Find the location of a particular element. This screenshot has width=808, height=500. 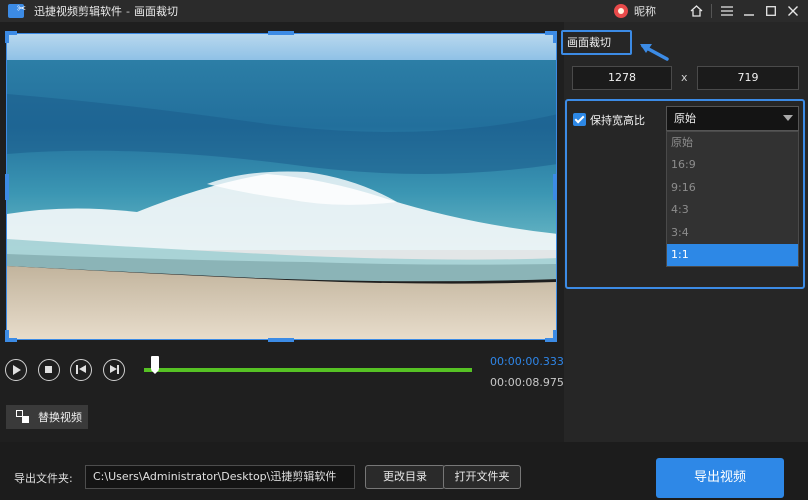

control-divider is located at coordinates (711, 11).